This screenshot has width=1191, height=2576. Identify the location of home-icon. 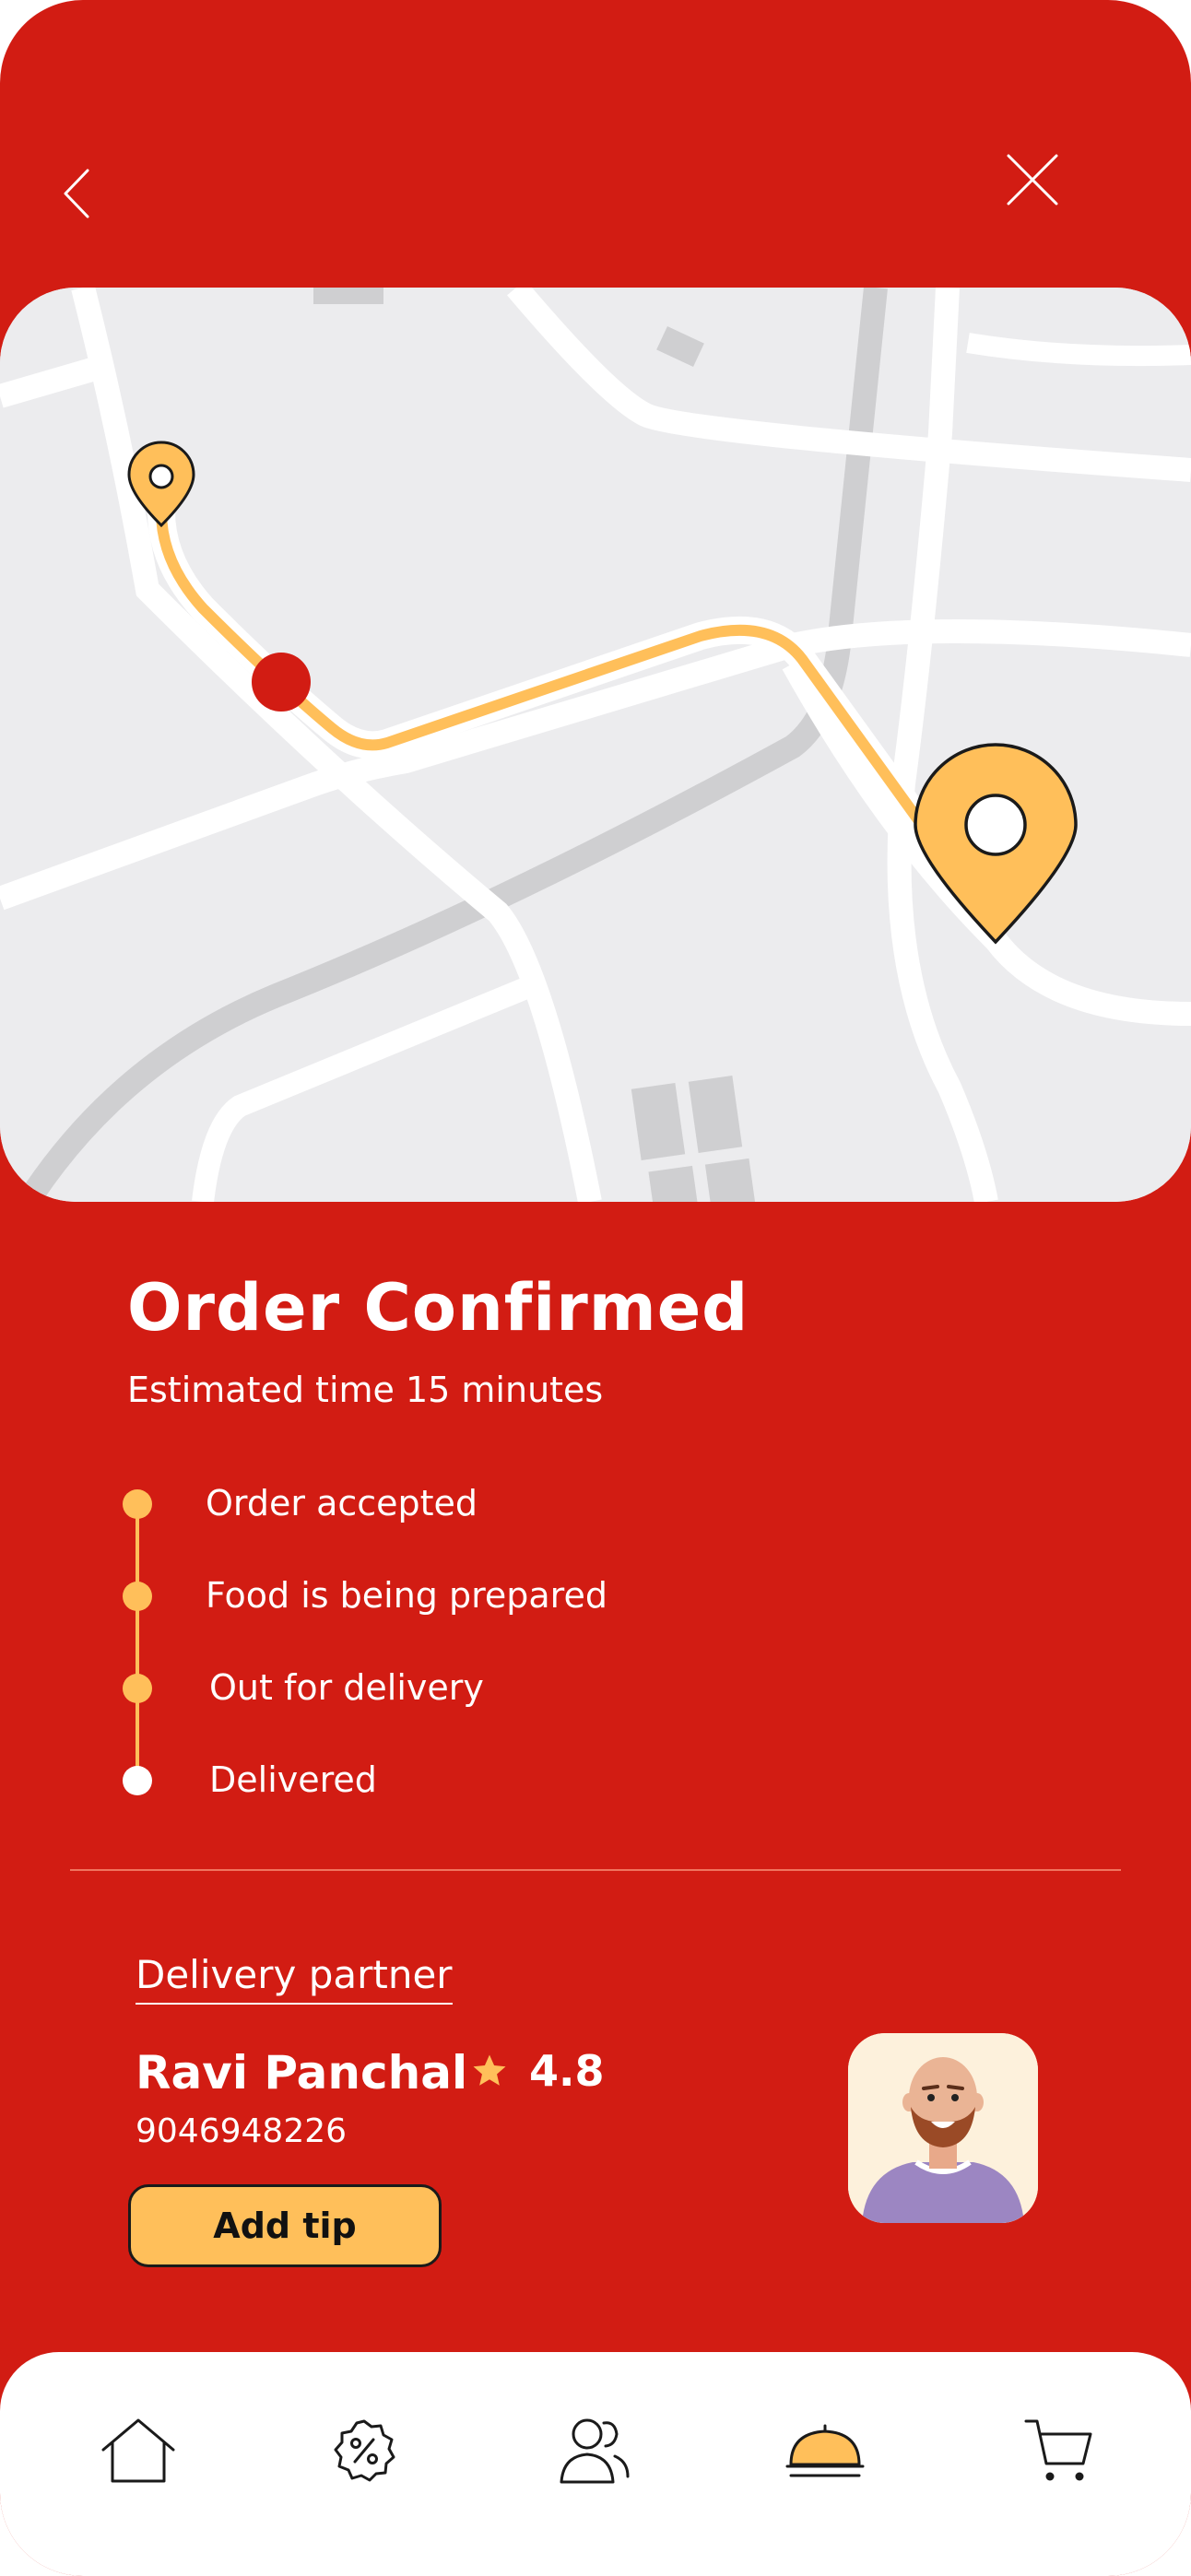
(138, 2450).